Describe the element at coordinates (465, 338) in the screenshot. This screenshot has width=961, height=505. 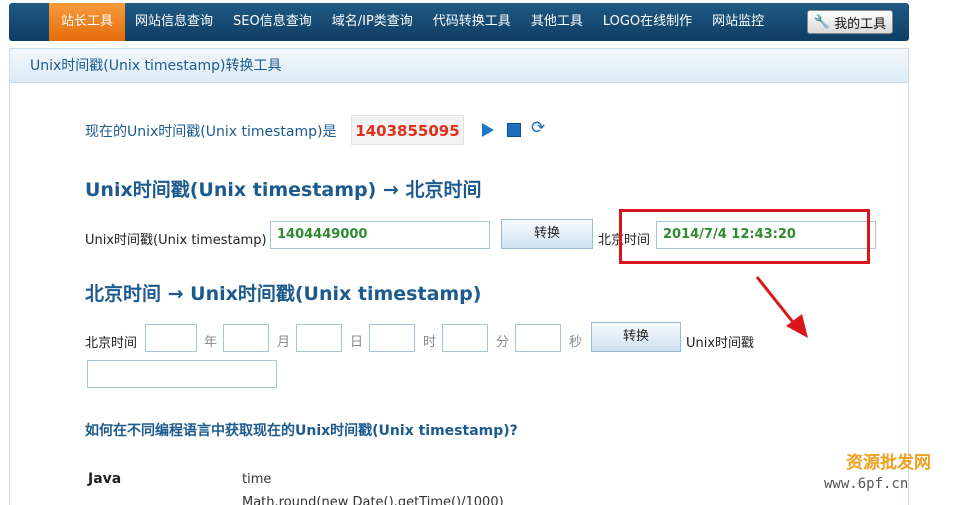
I see `minute-input` at that location.